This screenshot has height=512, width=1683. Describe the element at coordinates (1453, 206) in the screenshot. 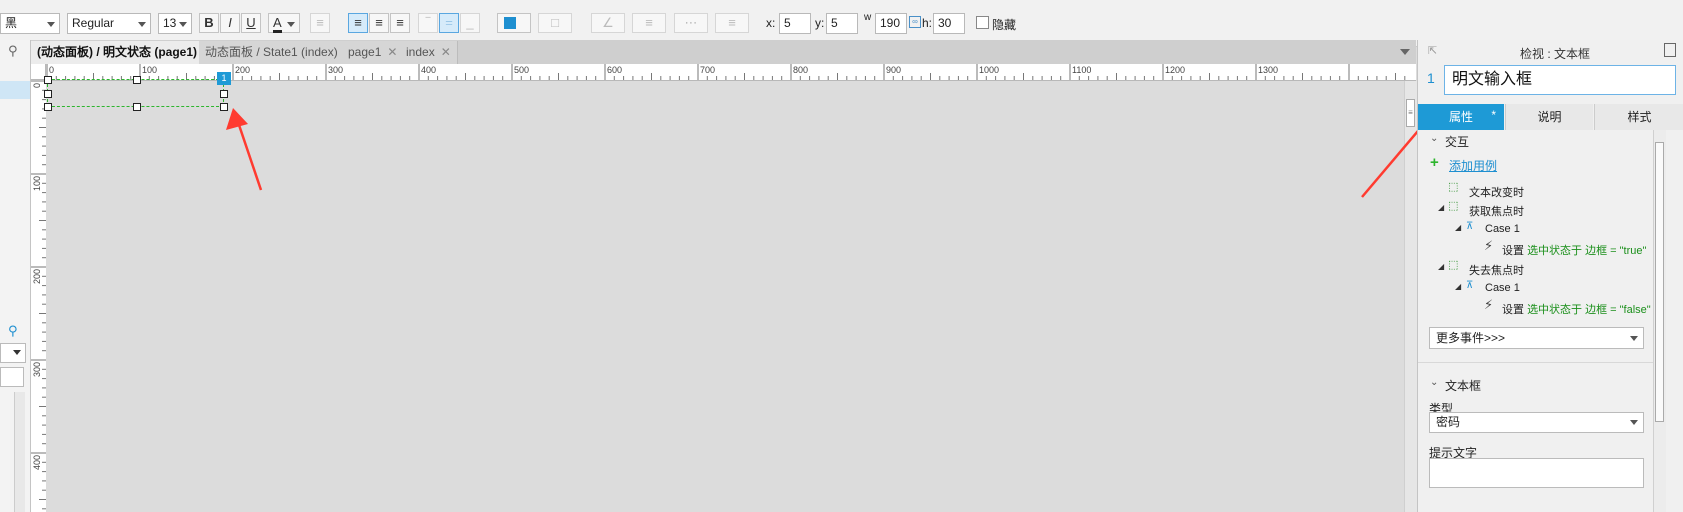

I see `event-cursor-icon: ⬚` at that location.